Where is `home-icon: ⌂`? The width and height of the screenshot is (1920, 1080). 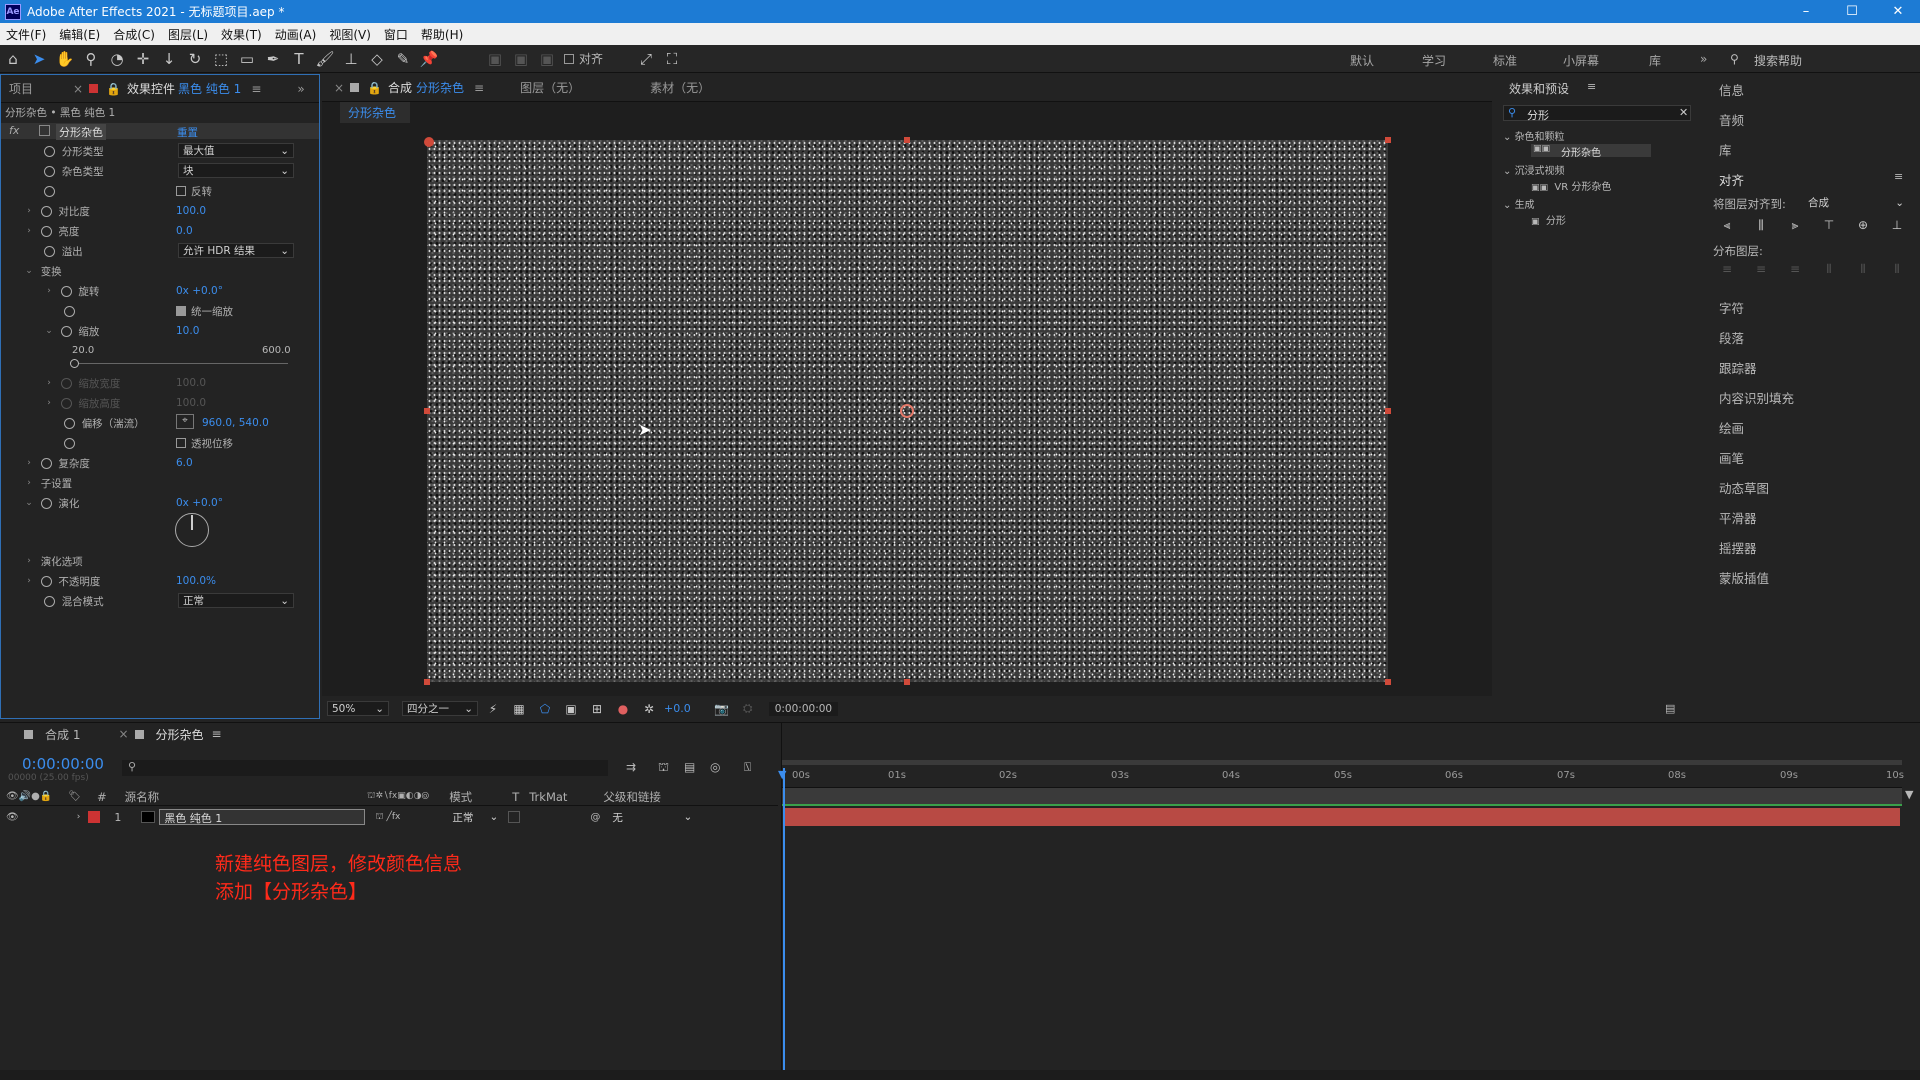 home-icon: ⌂ is located at coordinates (13, 59).